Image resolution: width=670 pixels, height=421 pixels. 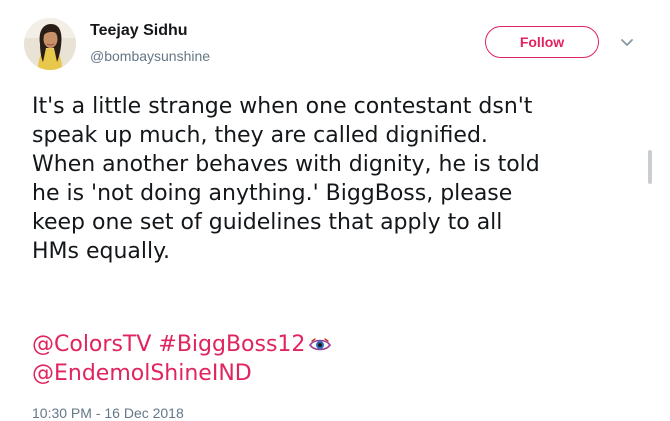 I want to click on hashtag-biggboss12-link: #BiggBoss12, so click(x=231, y=344).